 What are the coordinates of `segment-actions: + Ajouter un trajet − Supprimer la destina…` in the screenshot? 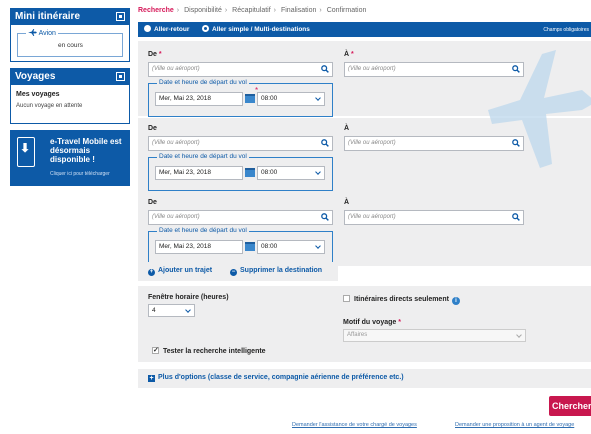 It's located at (238, 271).